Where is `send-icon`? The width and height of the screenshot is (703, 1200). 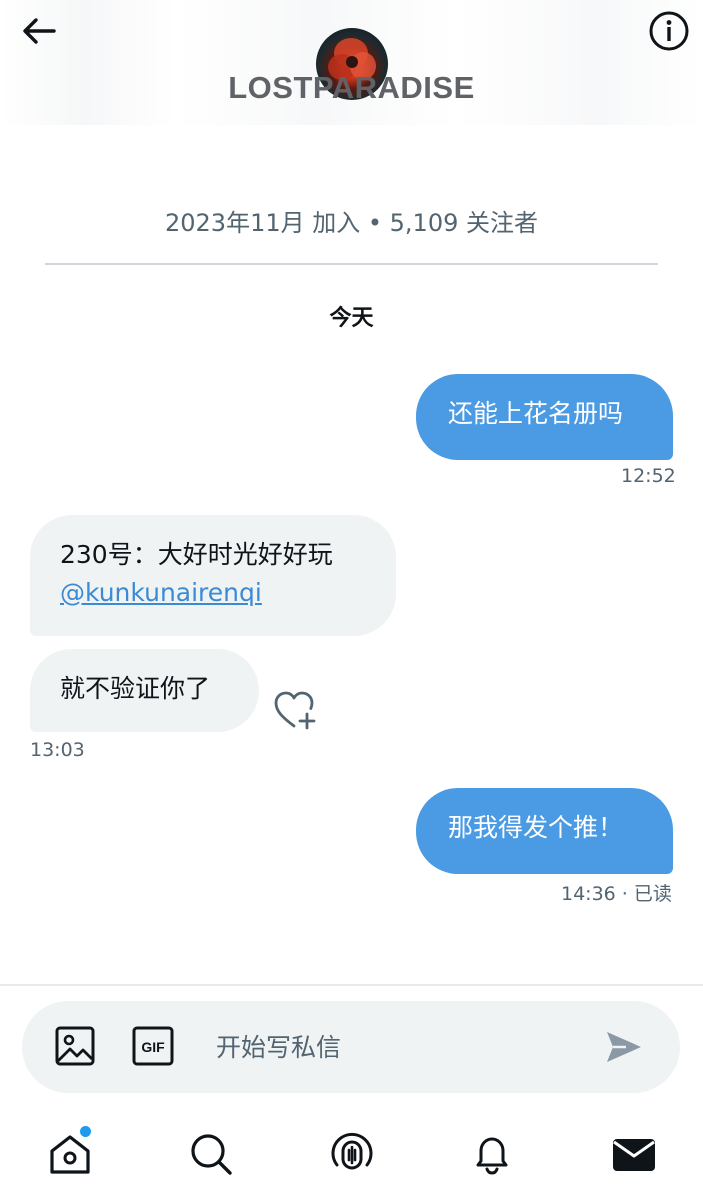
send-icon is located at coordinates (624, 1047).